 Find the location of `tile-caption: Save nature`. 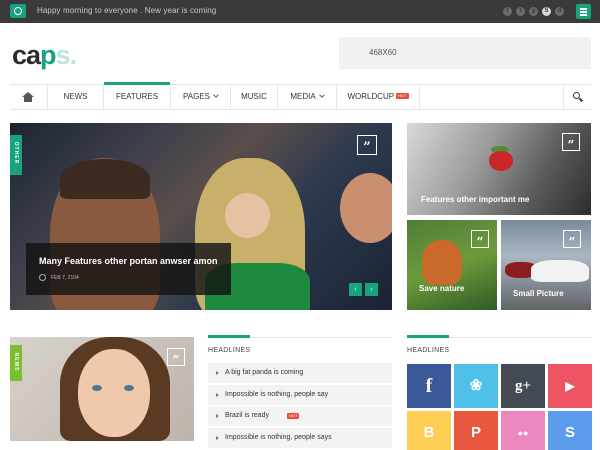

tile-caption: Save nature is located at coordinates (441, 288).